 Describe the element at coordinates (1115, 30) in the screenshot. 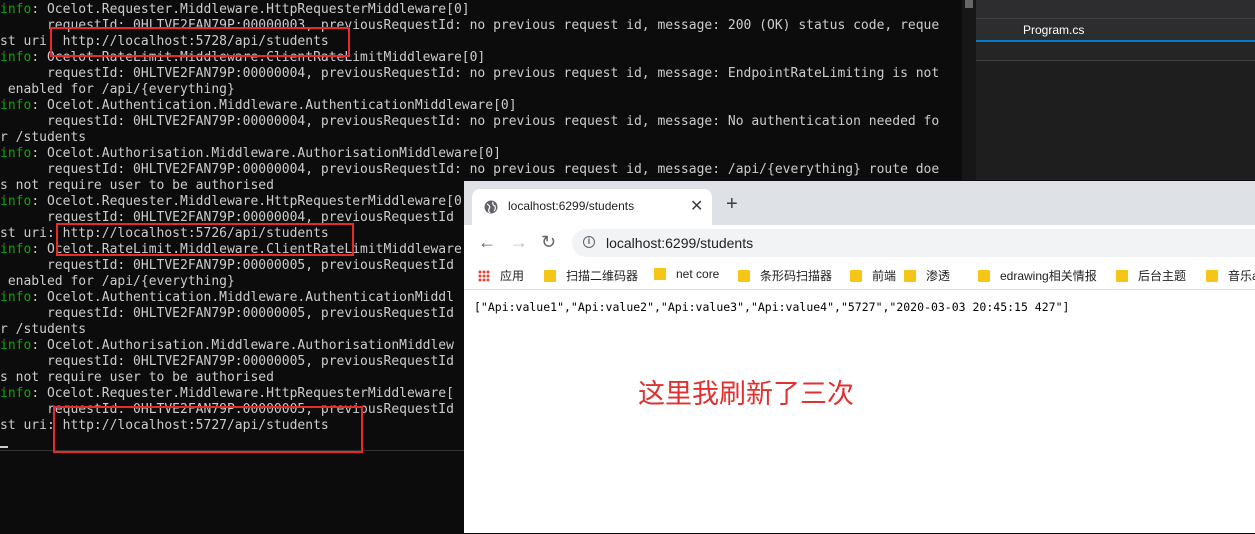

I see `tab-program-cs: Program.cs` at that location.